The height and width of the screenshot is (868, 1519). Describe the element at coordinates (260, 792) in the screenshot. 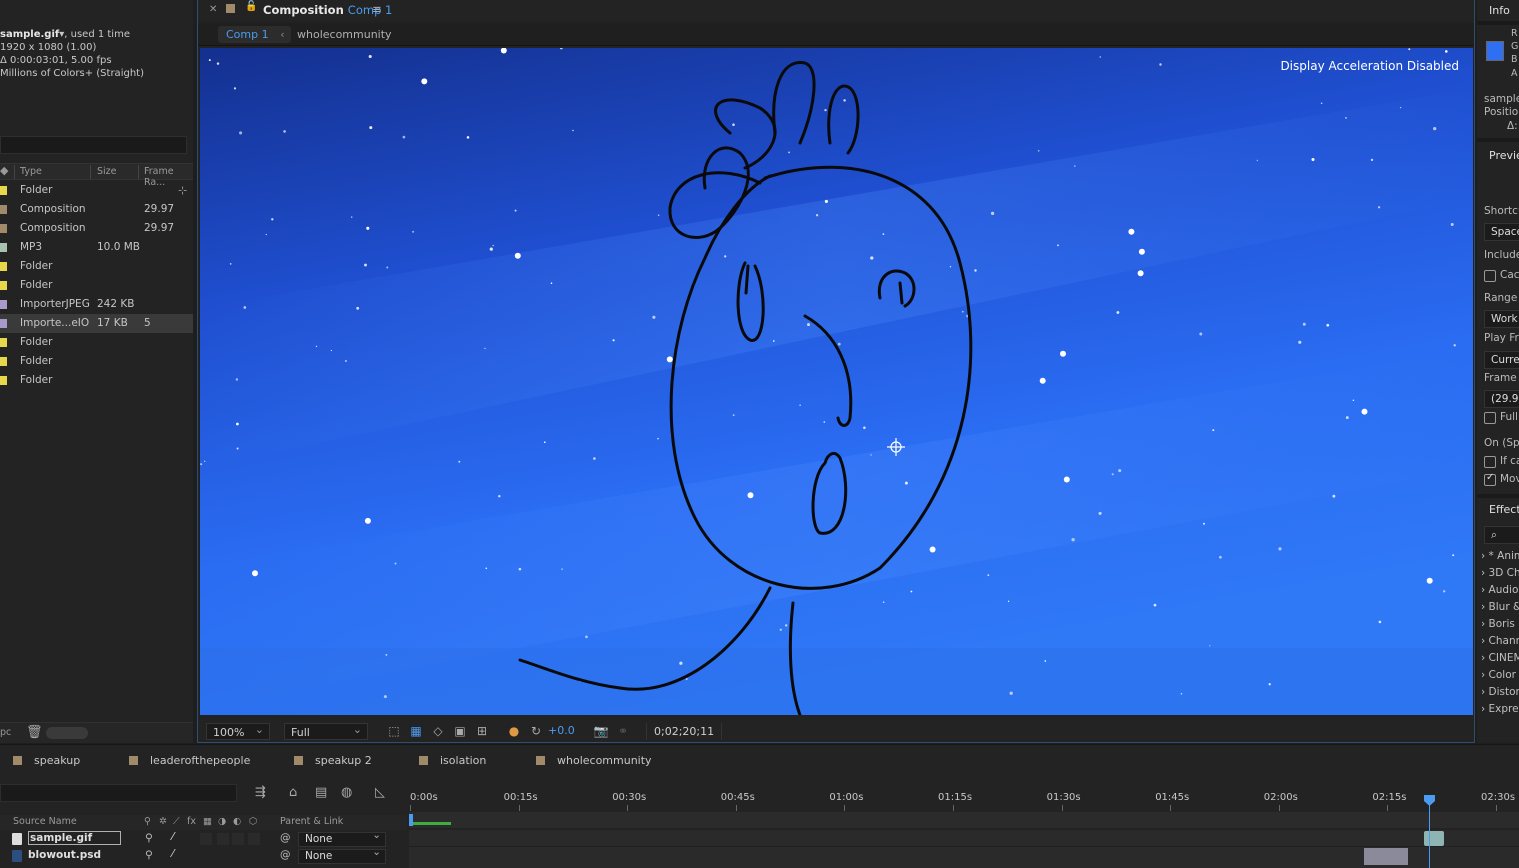

I see `comp-flowchart-icon: ⇶` at that location.